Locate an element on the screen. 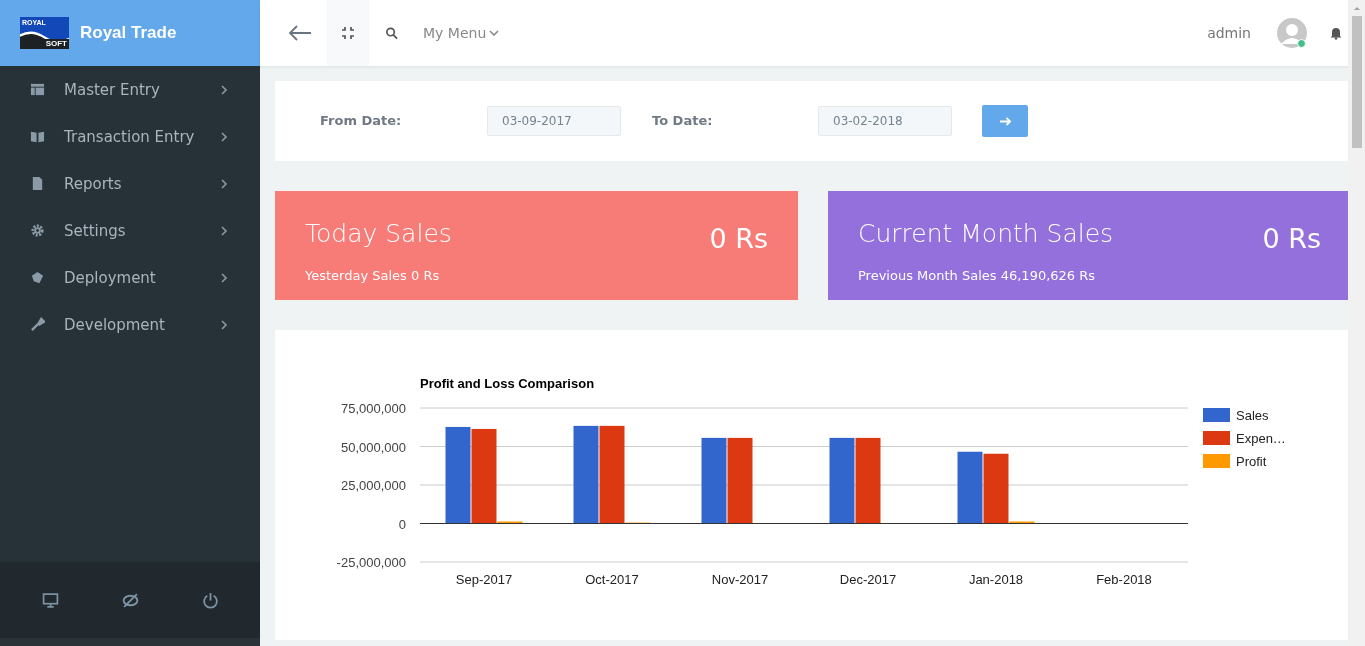  y-axis-label: 25,000,000 is located at coordinates (373, 485).